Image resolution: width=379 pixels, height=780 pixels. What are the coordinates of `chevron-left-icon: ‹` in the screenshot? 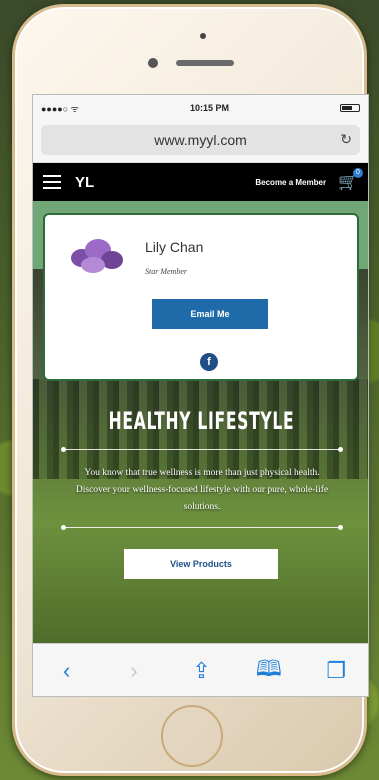 It's located at (67, 671).